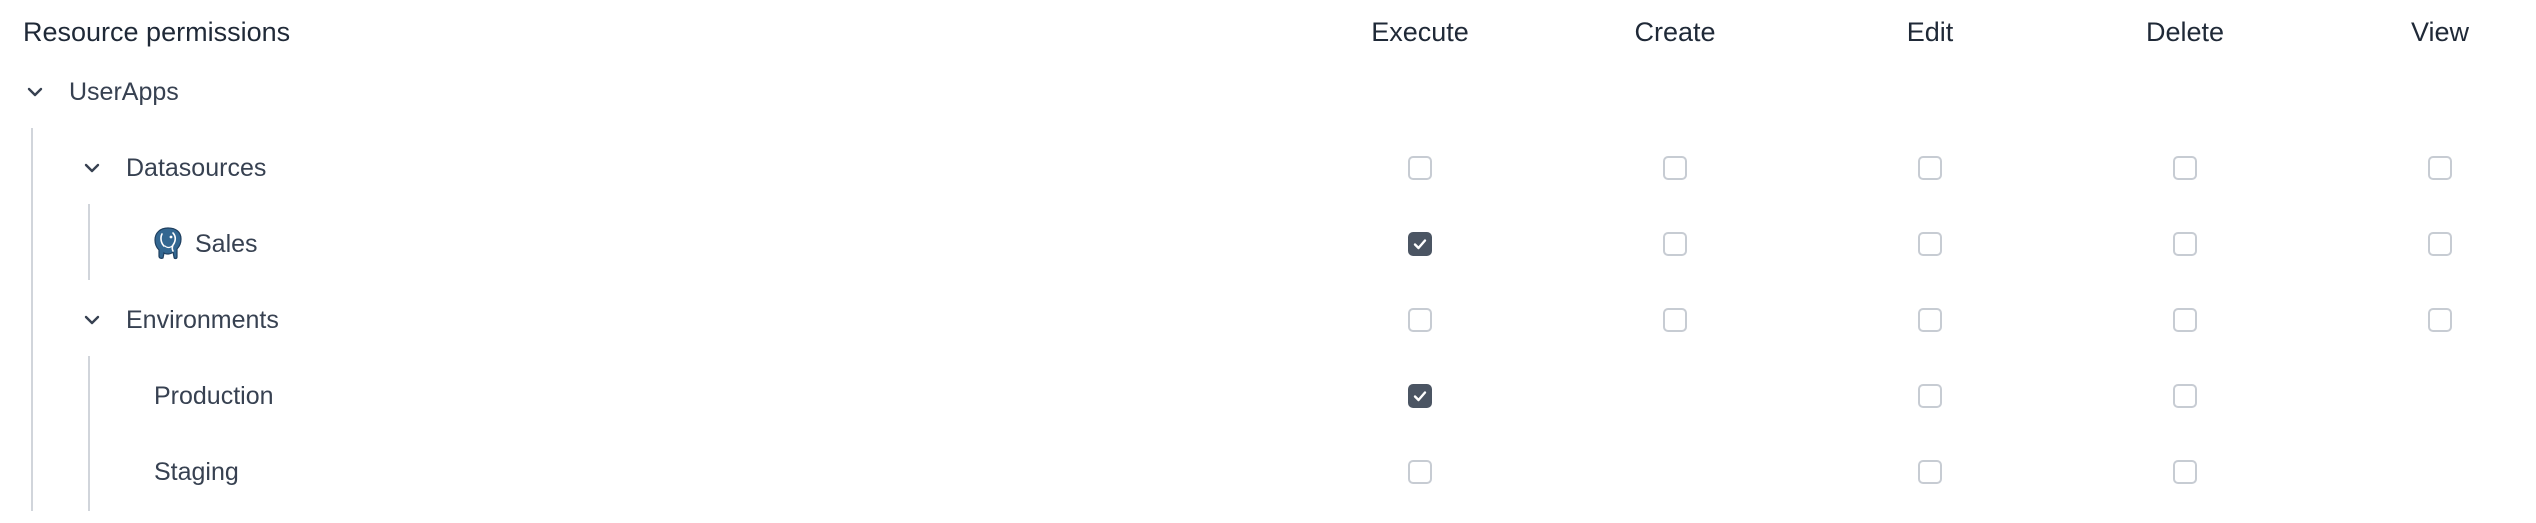 This screenshot has width=2536, height=523. I want to click on checkbox-environments-execute, so click(1420, 320).